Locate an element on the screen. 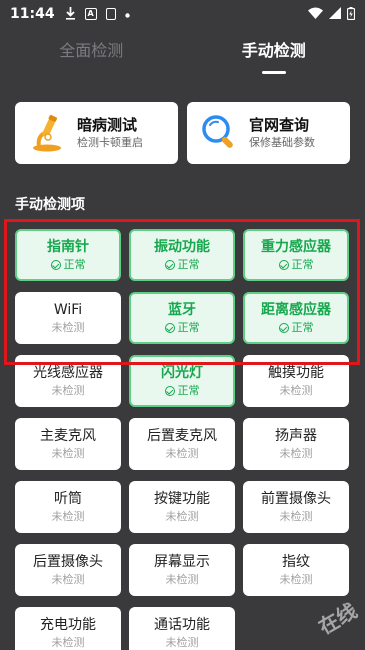 The image size is (365, 650). check-item-name: 屏幕显示 is located at coordinates (182, 562).